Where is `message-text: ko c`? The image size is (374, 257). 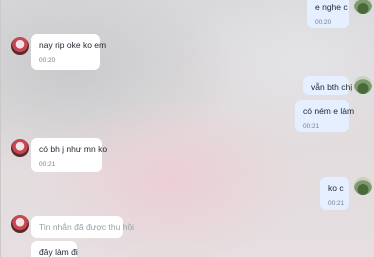
message-text: ko c is located at coordinates (336, 188).